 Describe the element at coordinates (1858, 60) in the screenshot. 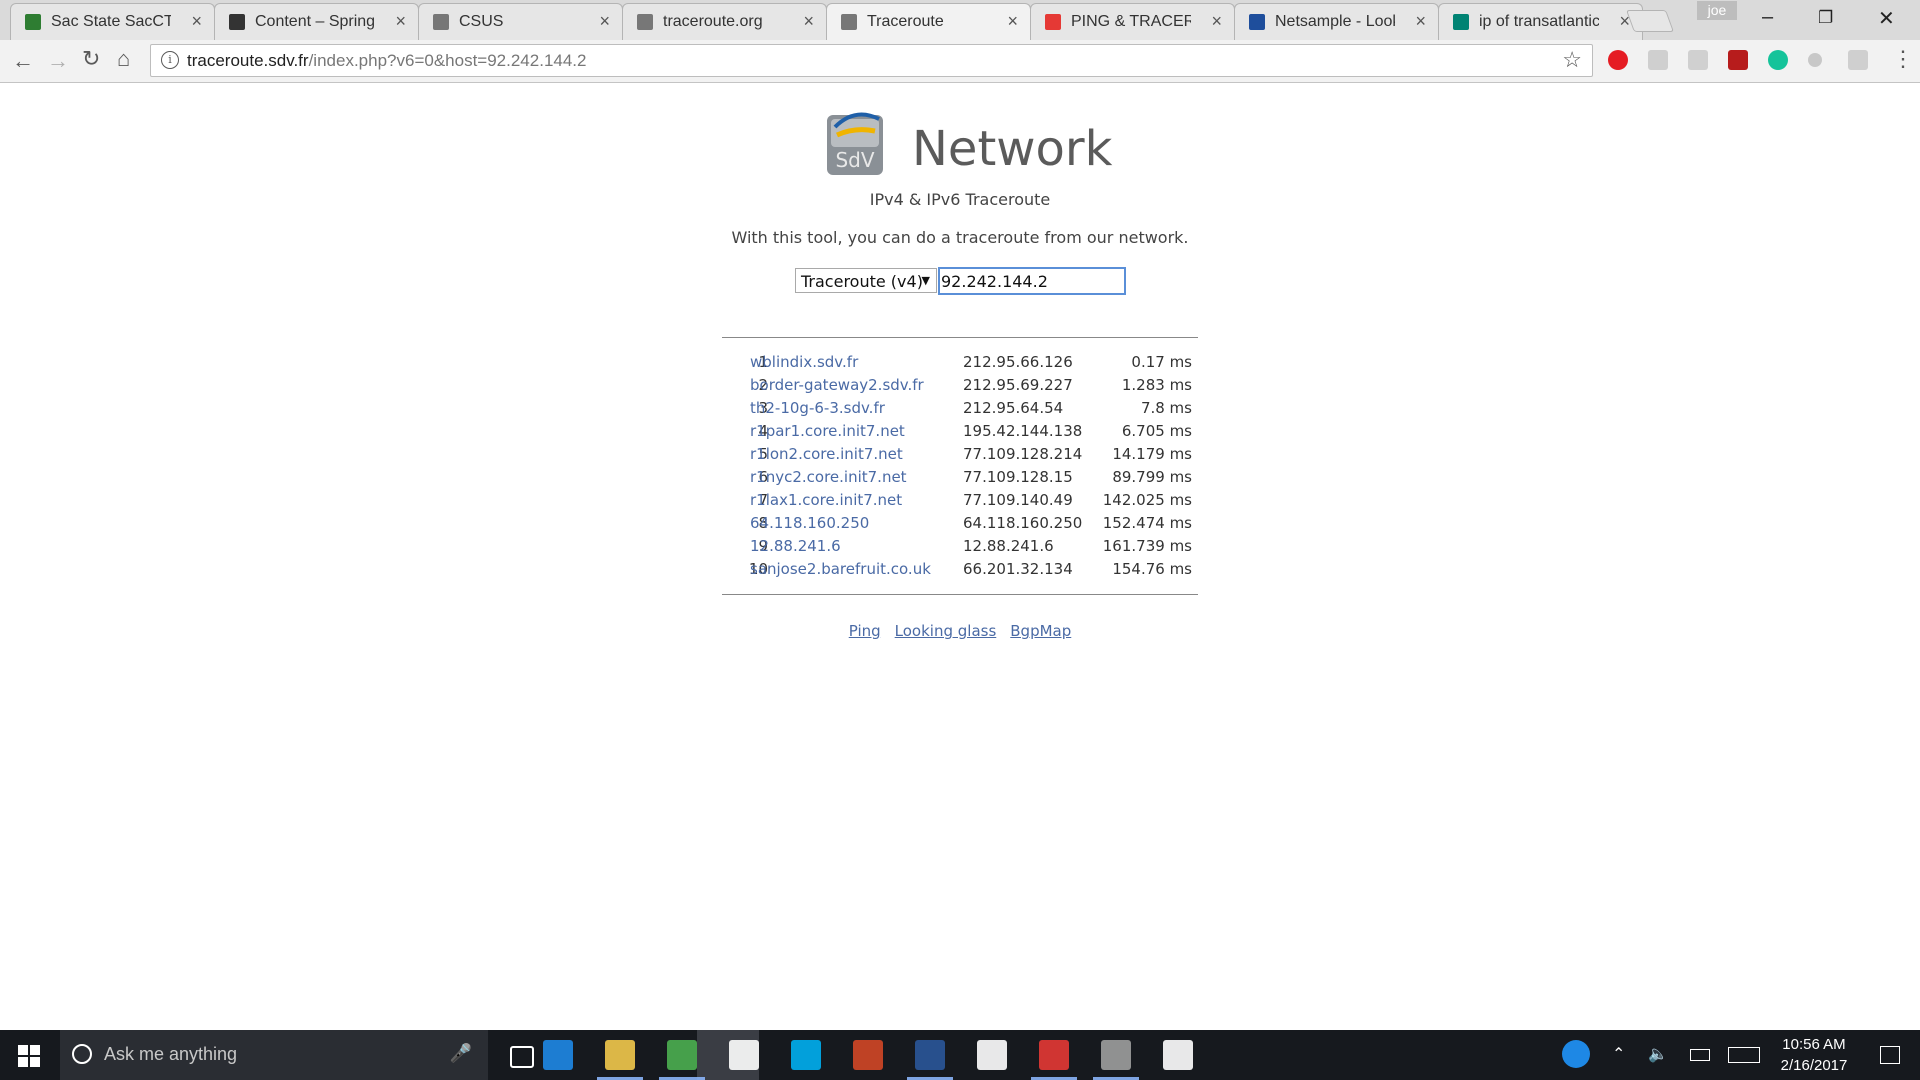

I see `acrobat-extension-icon` at that location.